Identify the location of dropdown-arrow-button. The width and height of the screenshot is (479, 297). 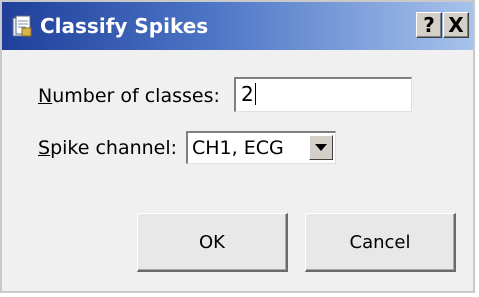
(321, 147).